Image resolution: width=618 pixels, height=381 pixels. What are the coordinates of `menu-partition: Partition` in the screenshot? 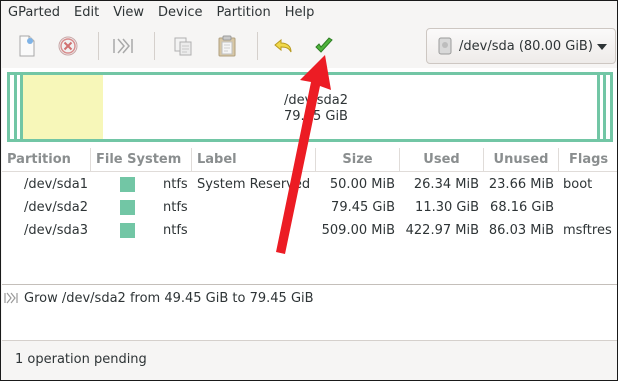 It's located at (245, 13).